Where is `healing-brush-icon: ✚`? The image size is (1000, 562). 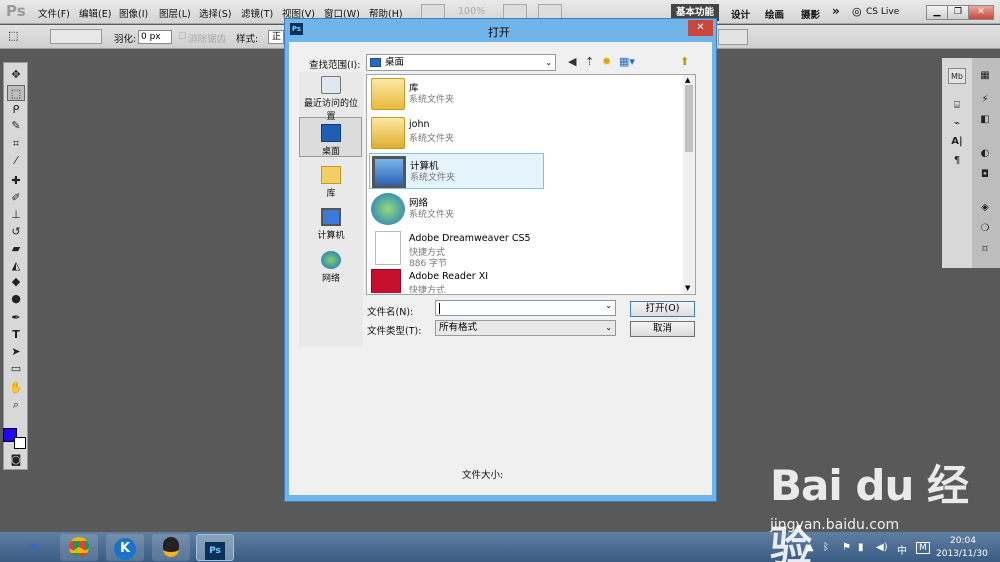 healing-brush-icon: ✚ is located at coordinates (16, 181).